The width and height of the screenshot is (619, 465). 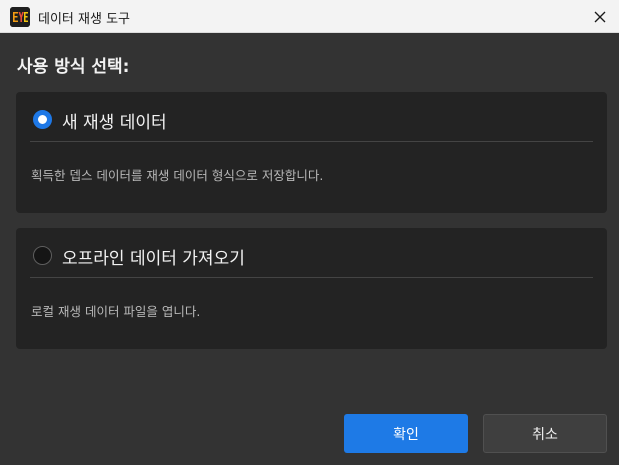 What do you see at coordinates (311, 117) in the screenshot?
I see `option-new-data: 새 재생 데이터` at bounding box center [311, 117].